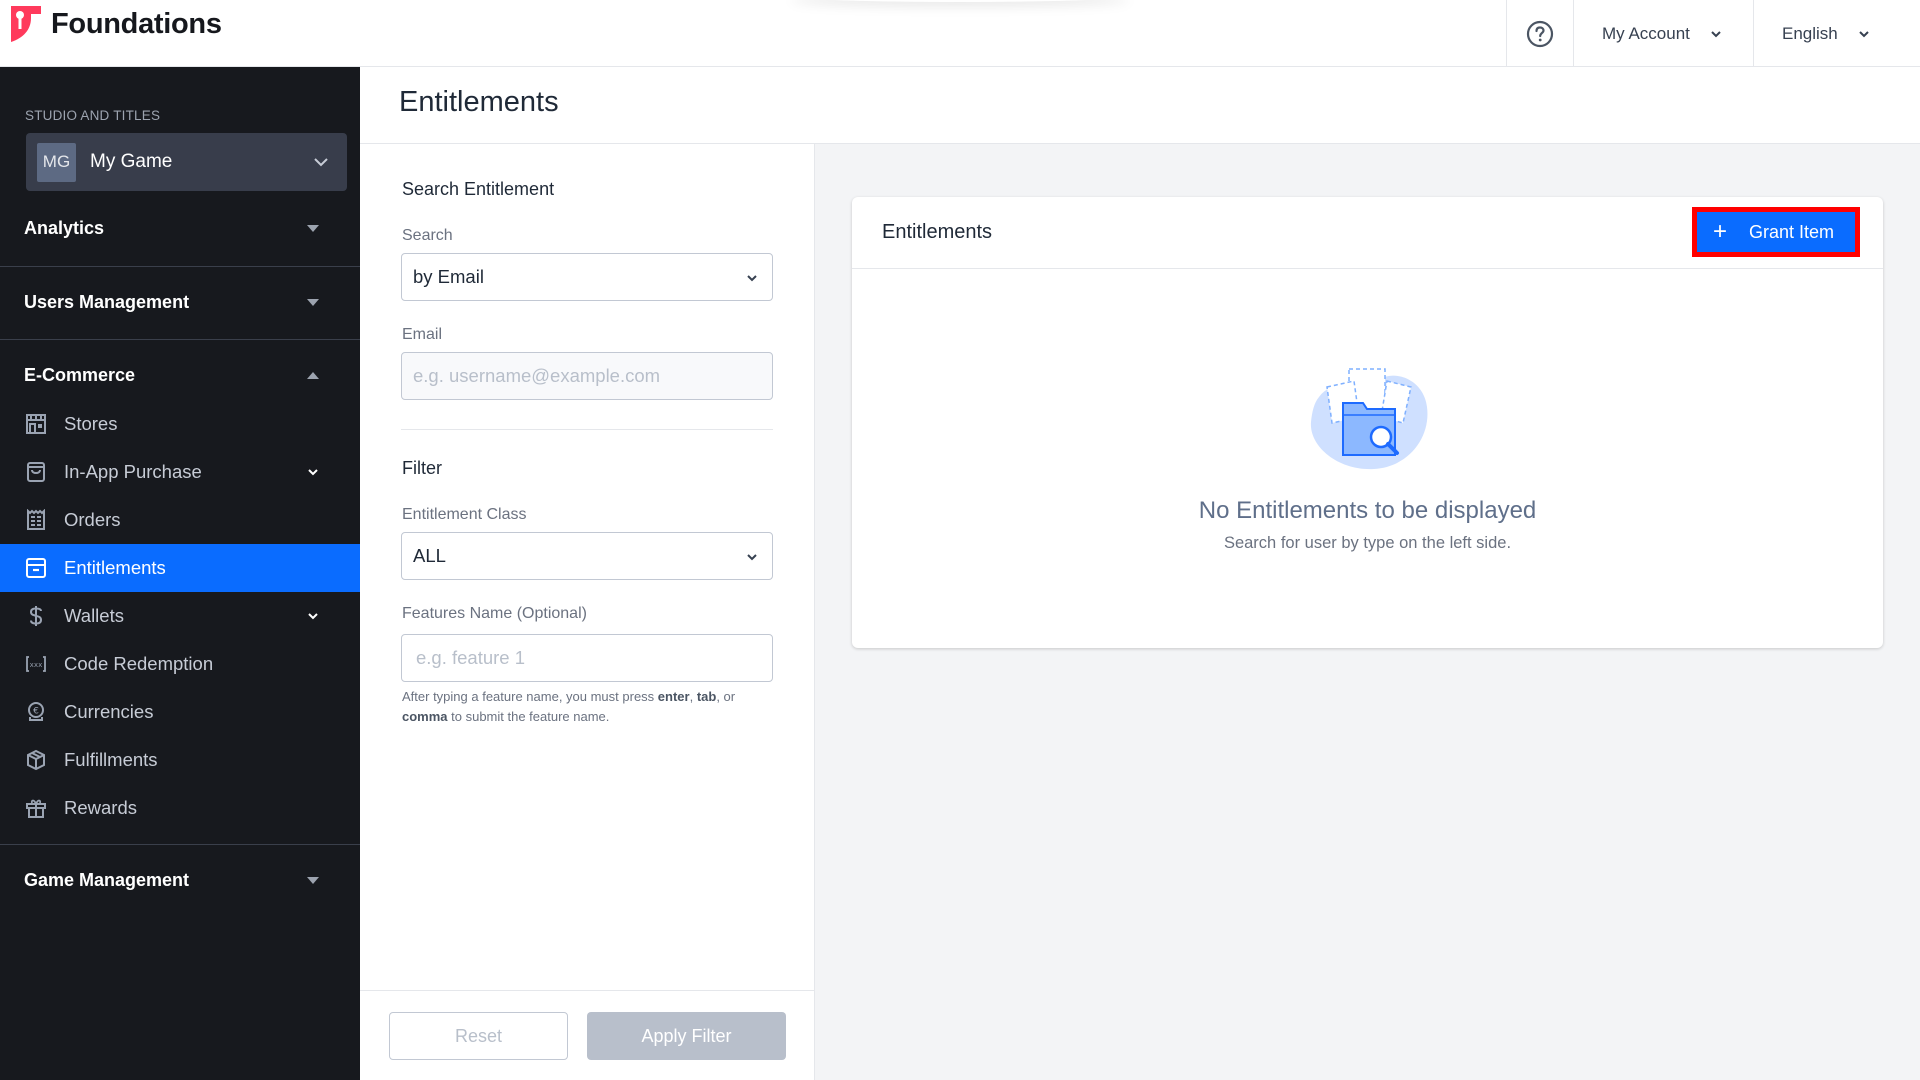 This screenshot has height=1080, width=1920. Describe the element at coordinates (109, 711) in the screenshot. I see `nav-label: Currencies` at that location.